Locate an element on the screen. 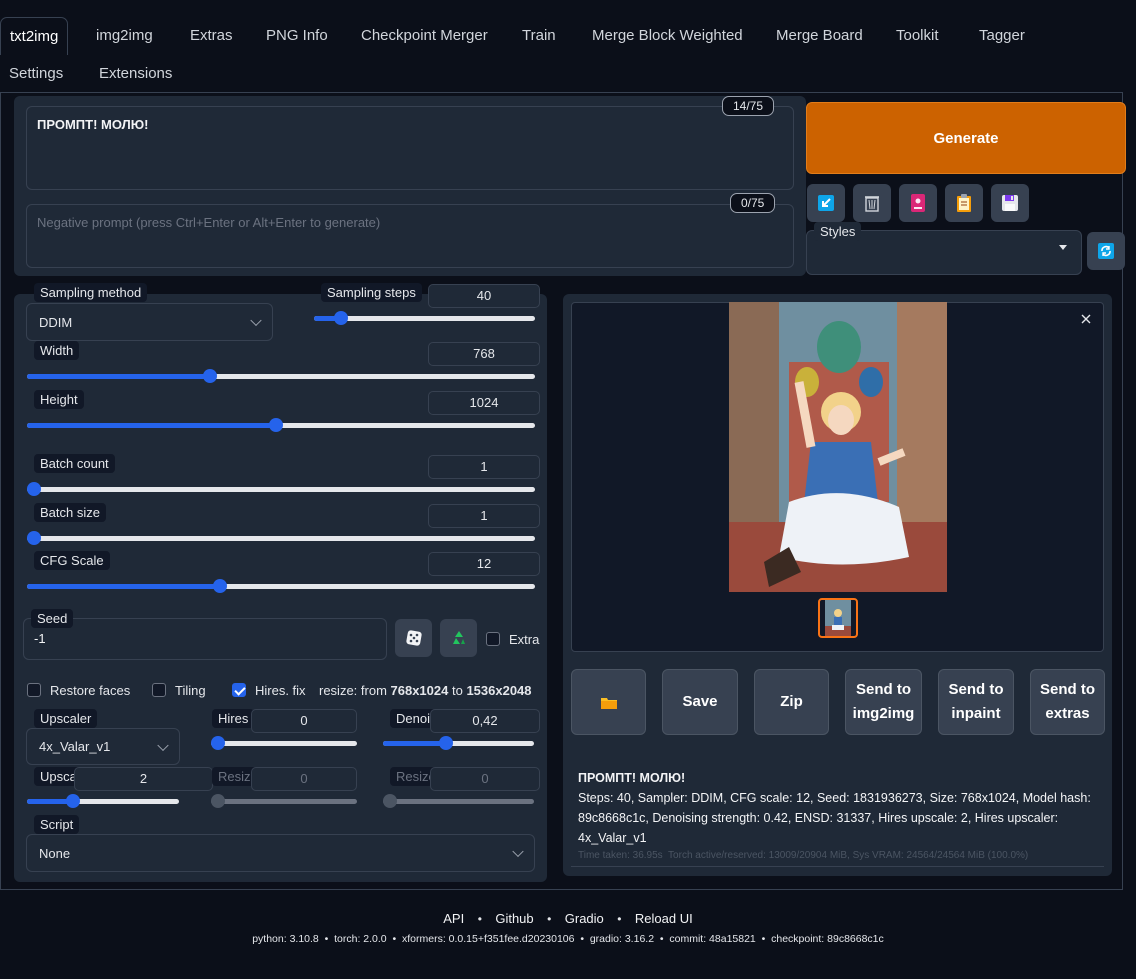 Image resolution: width=1136 pixels, height=979 pixels. width-slider is located at coordinates (281, 376).